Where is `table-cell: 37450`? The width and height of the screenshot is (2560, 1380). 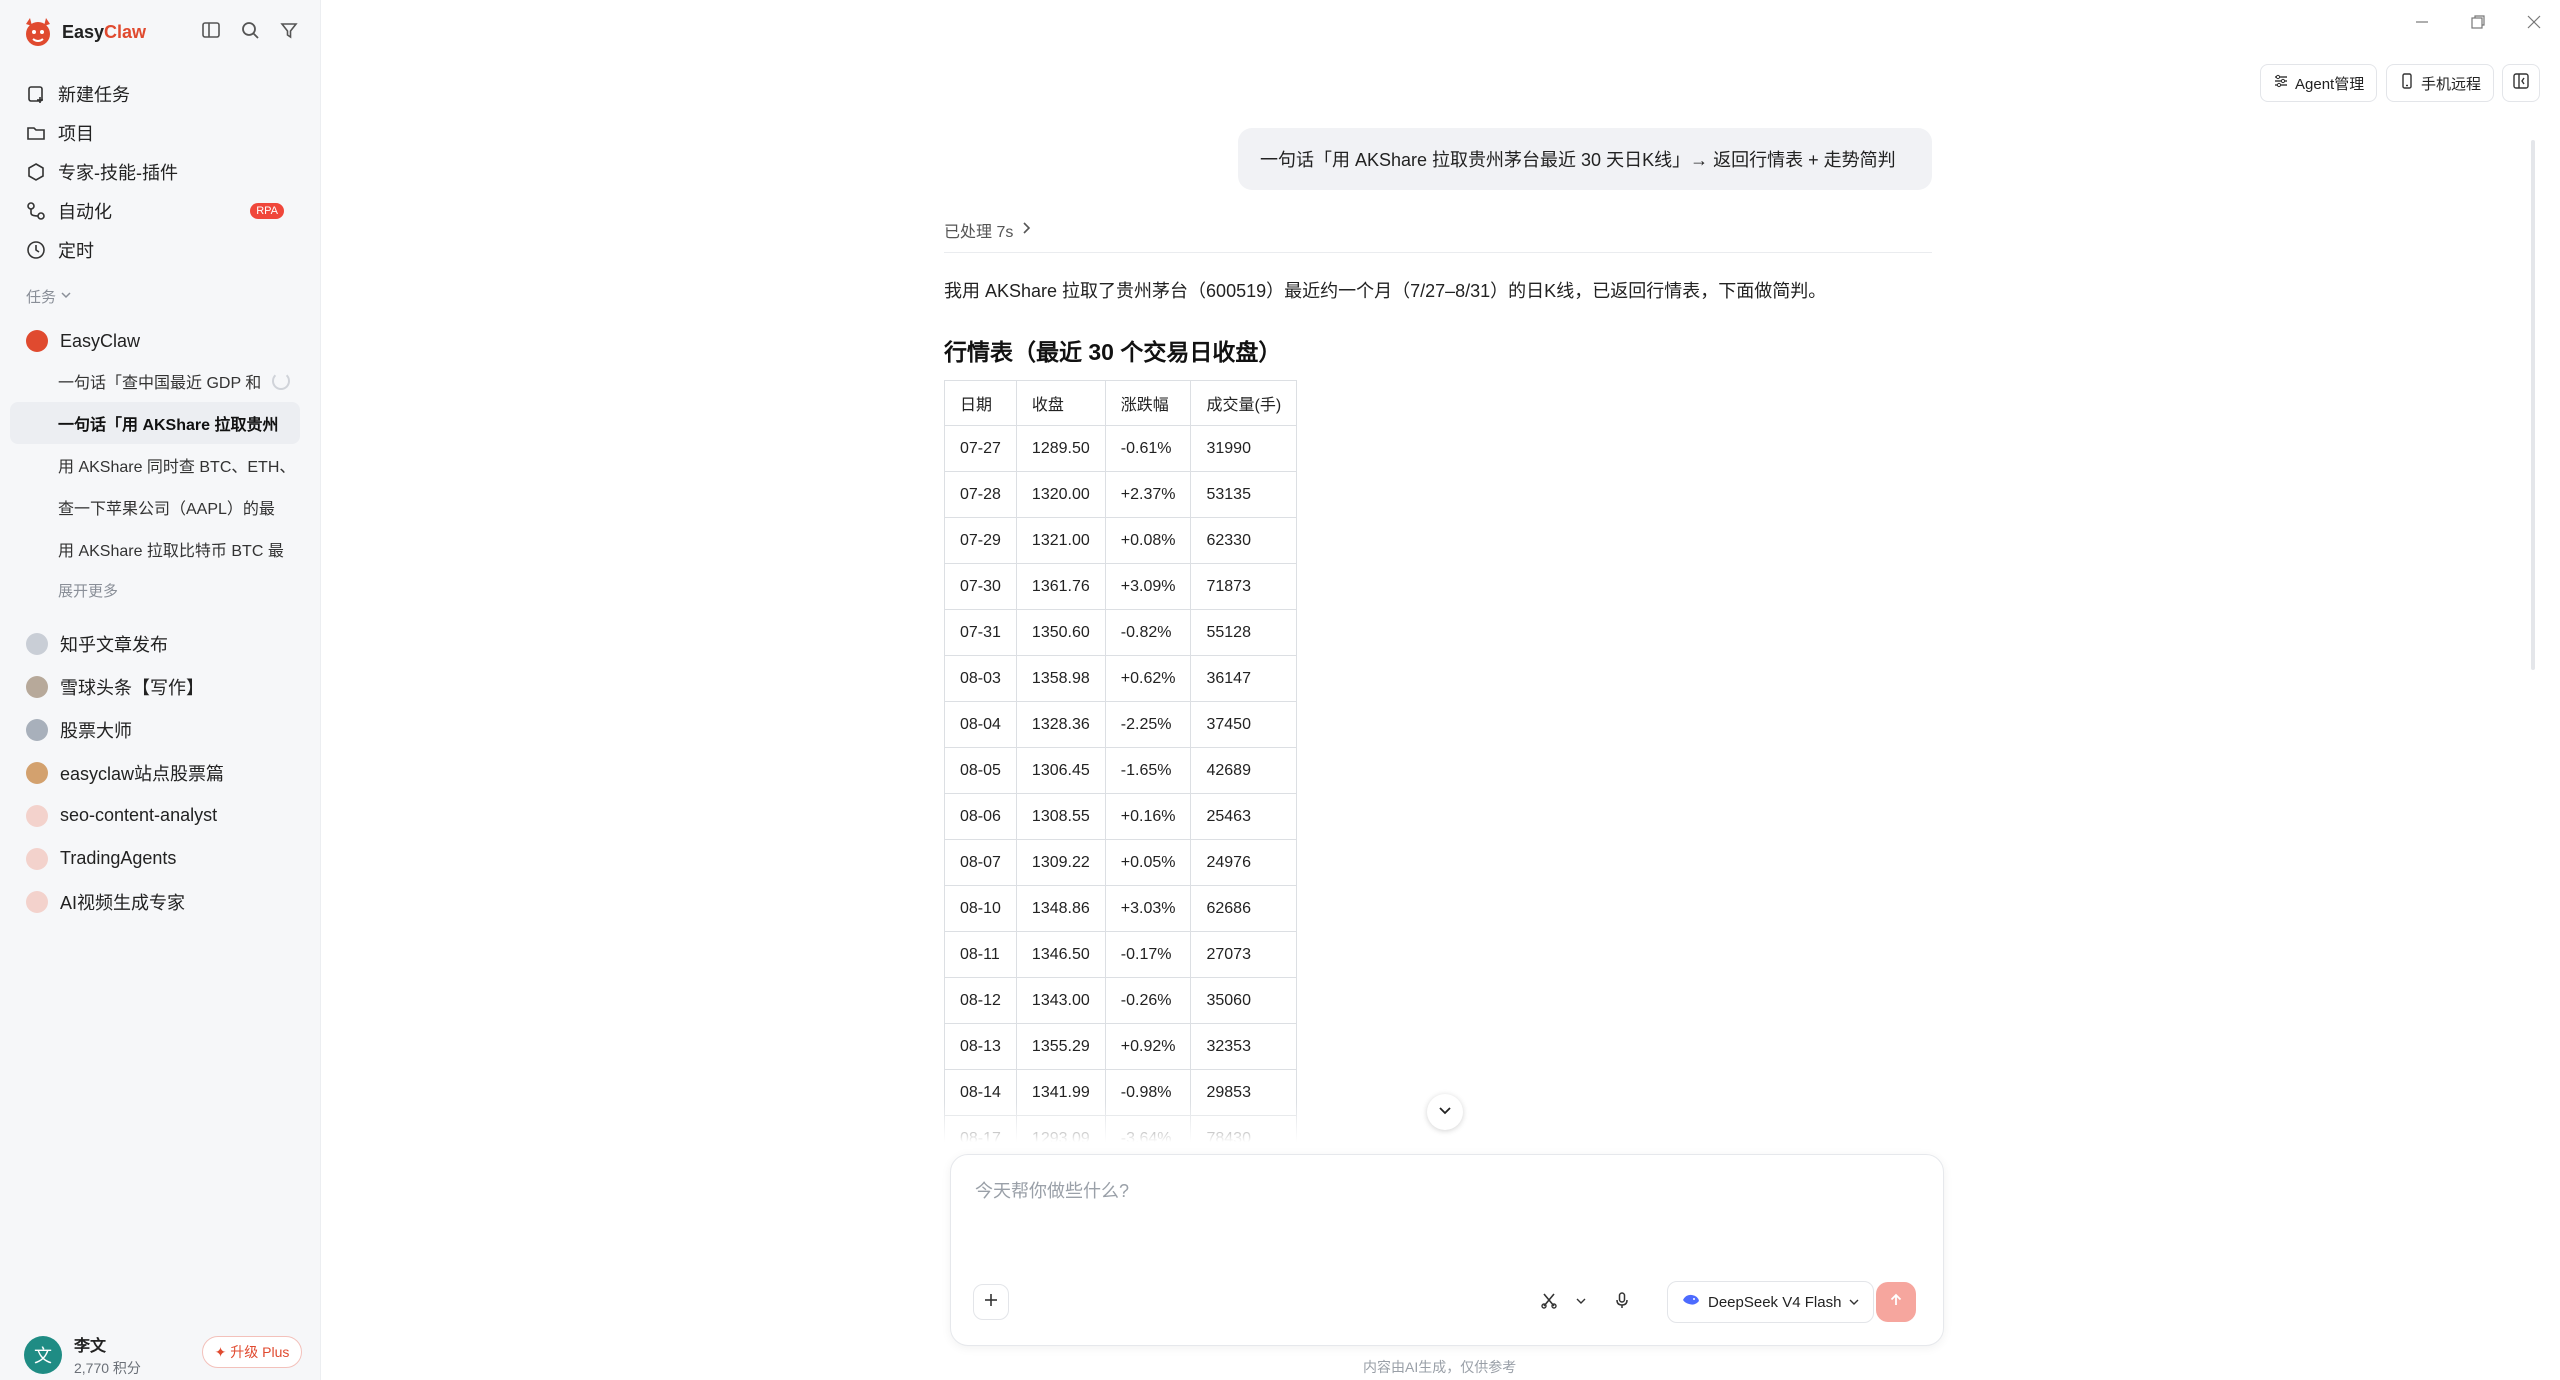
table-cell: 37450 is located at coordinates (1244, 724).